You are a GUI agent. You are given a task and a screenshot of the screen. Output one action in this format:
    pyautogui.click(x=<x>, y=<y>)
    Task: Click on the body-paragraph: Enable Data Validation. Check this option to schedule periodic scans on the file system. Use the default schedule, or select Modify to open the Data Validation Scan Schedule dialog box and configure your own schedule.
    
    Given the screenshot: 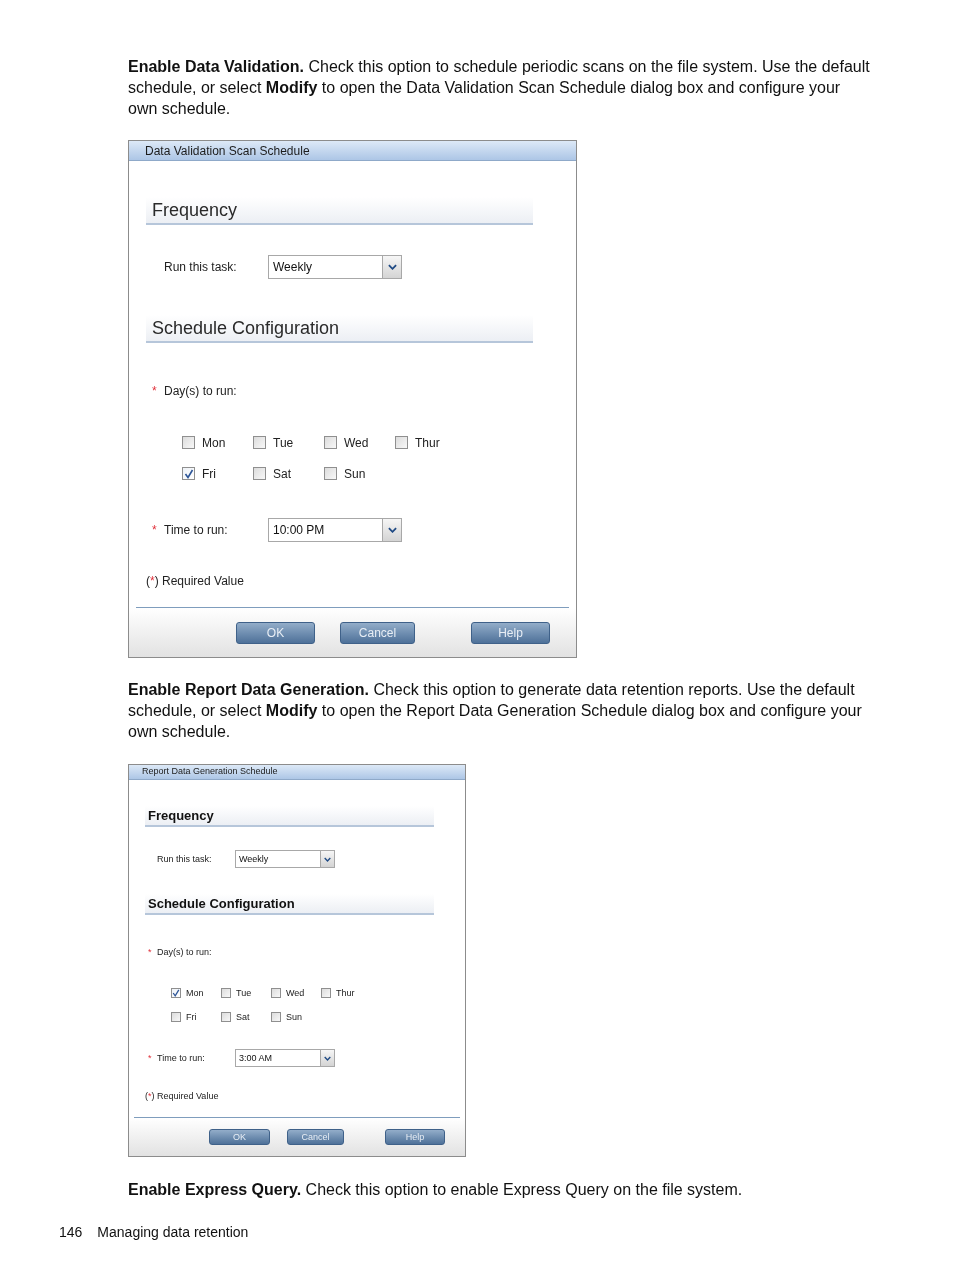 What is the action you would take?
    pyautogui.click(x=499, y=88)
    